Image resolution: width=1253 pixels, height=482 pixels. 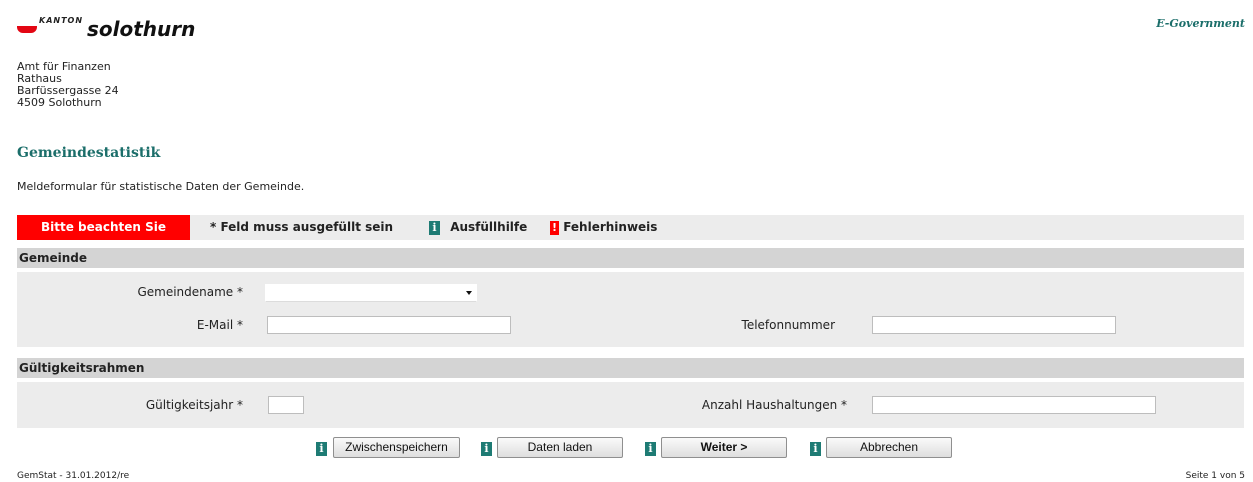 I want to click on help-legend-label: Ausfüllhilfe, so click(x=489, y=227).